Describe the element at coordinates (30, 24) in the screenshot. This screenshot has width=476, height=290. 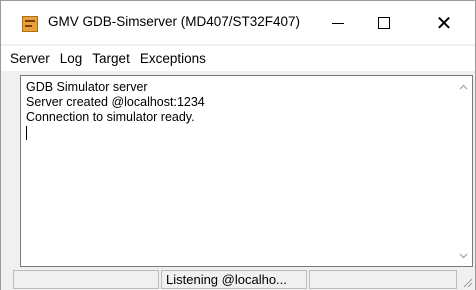
I see `app-icon` at that location.